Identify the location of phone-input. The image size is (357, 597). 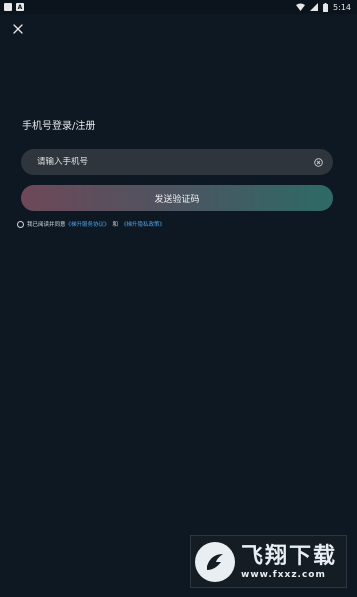
(175, 162).